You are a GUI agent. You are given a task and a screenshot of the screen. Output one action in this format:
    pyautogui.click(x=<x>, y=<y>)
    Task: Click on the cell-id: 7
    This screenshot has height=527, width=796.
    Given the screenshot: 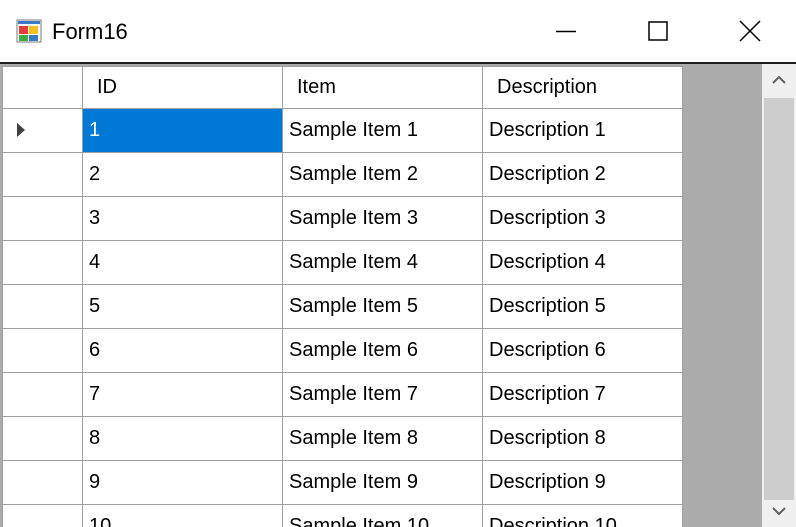 What is the action you would take?
    pyautogui.click(x=182, y=394)
    